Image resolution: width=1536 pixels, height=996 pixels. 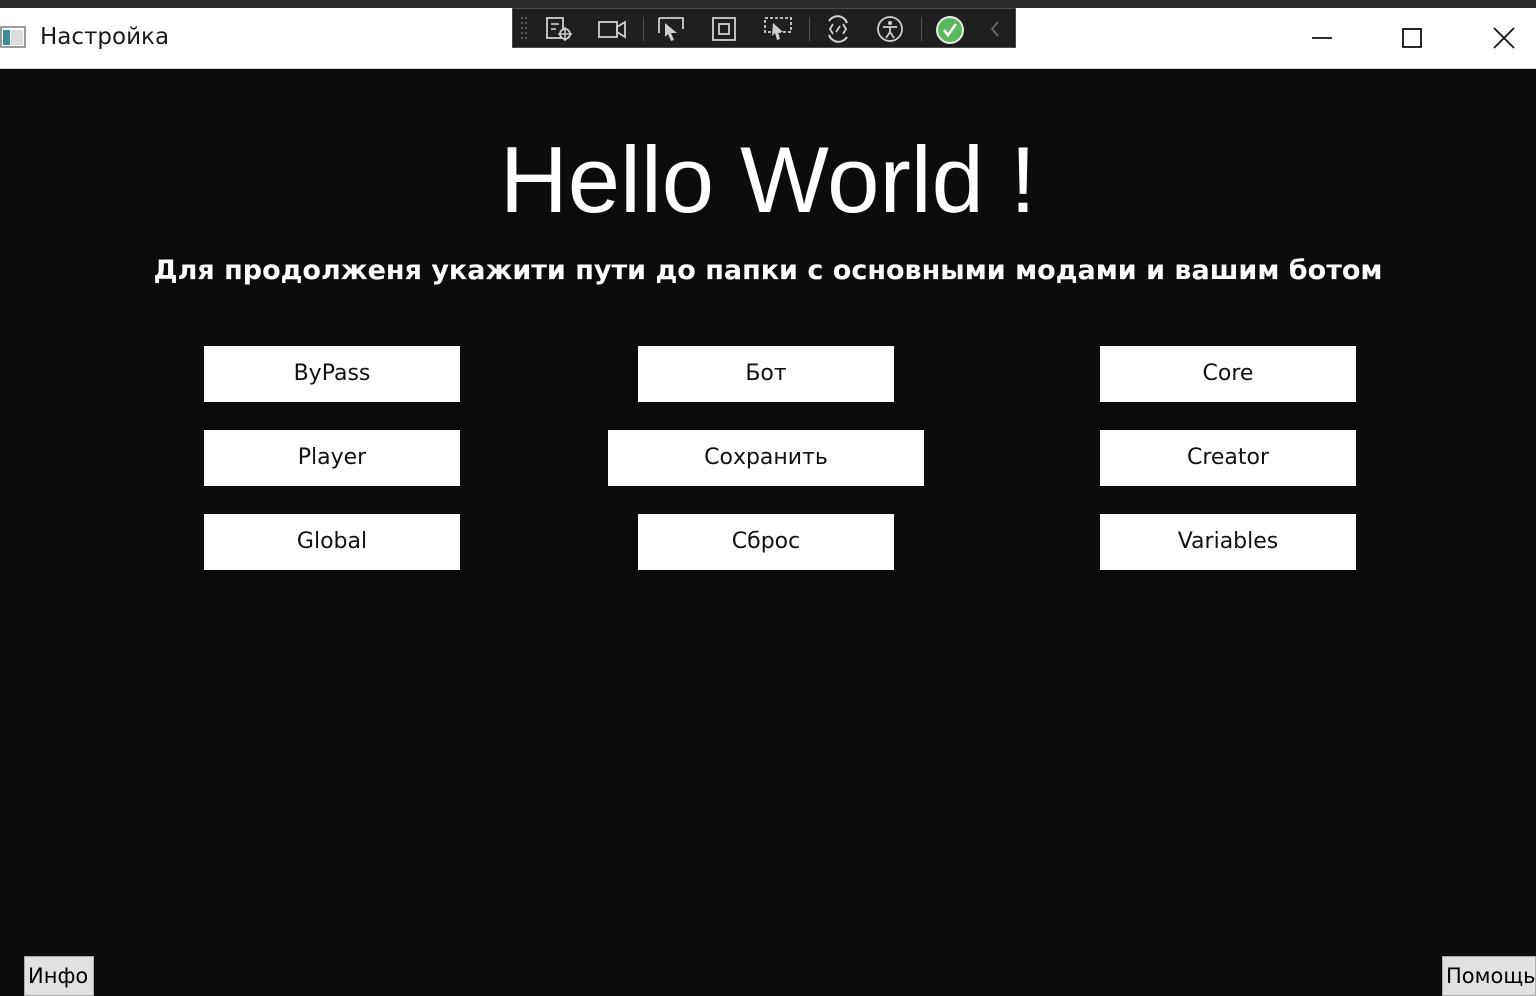 I want to click on window-title: Настройка, so click(x=105, y=37).